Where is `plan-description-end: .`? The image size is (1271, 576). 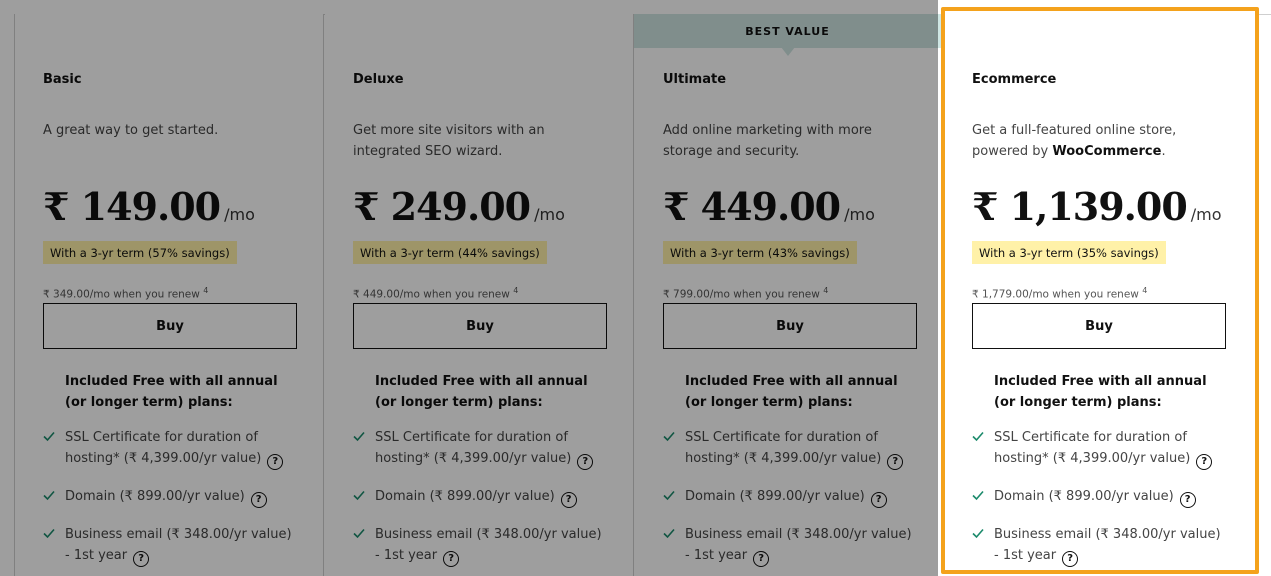
plan-description-end: . is located at coordinates (1163, 151).